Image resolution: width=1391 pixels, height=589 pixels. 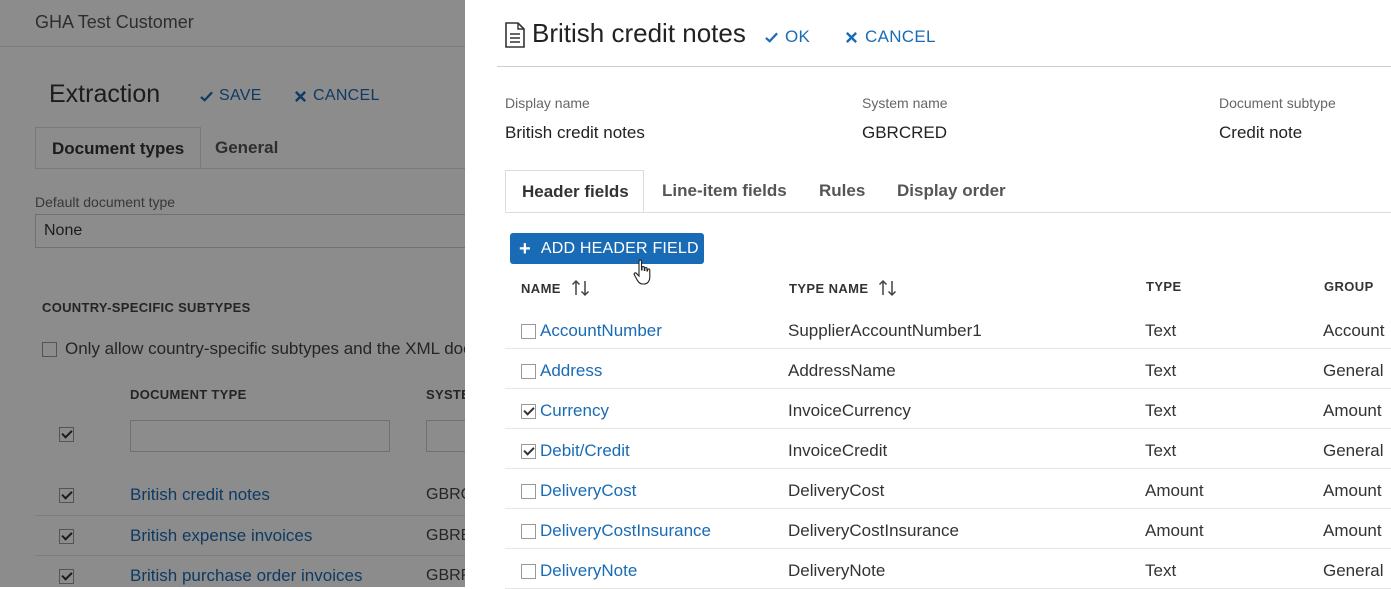 I want to click on ok-button: OK, so click(x=787, y=37).